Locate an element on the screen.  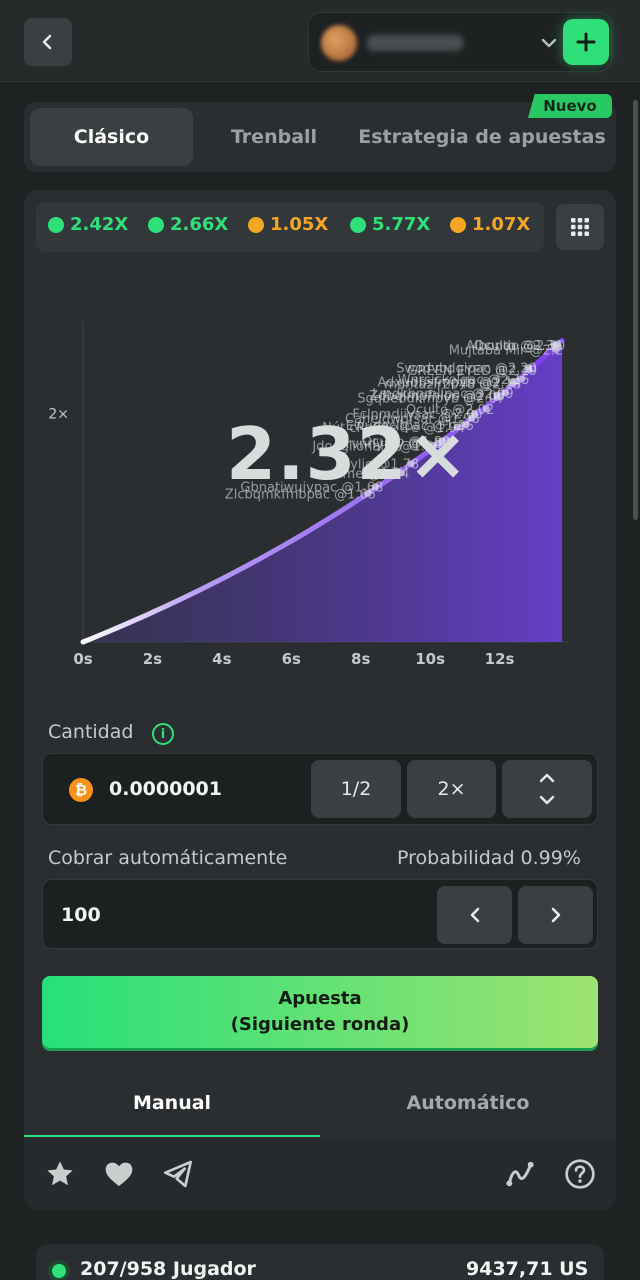
tab-trenball: Trenball is located at coordinates (274, 137).